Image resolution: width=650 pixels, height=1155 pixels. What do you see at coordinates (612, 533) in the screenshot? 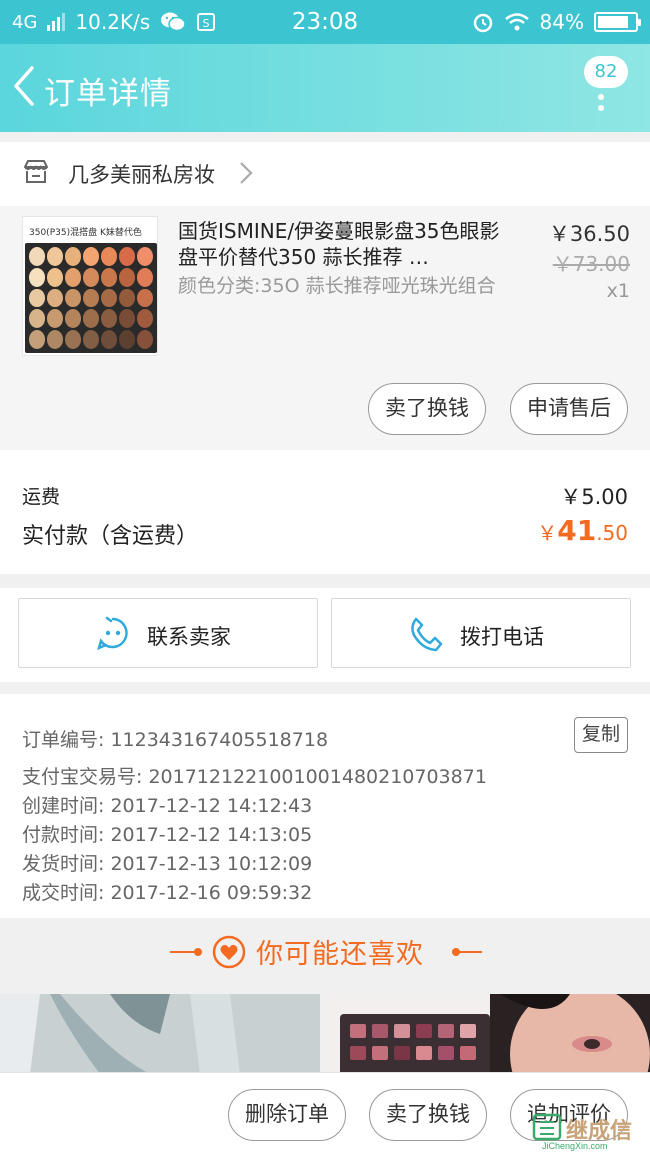
I see `total-decimal: .50` at bounding box center [612, 533].